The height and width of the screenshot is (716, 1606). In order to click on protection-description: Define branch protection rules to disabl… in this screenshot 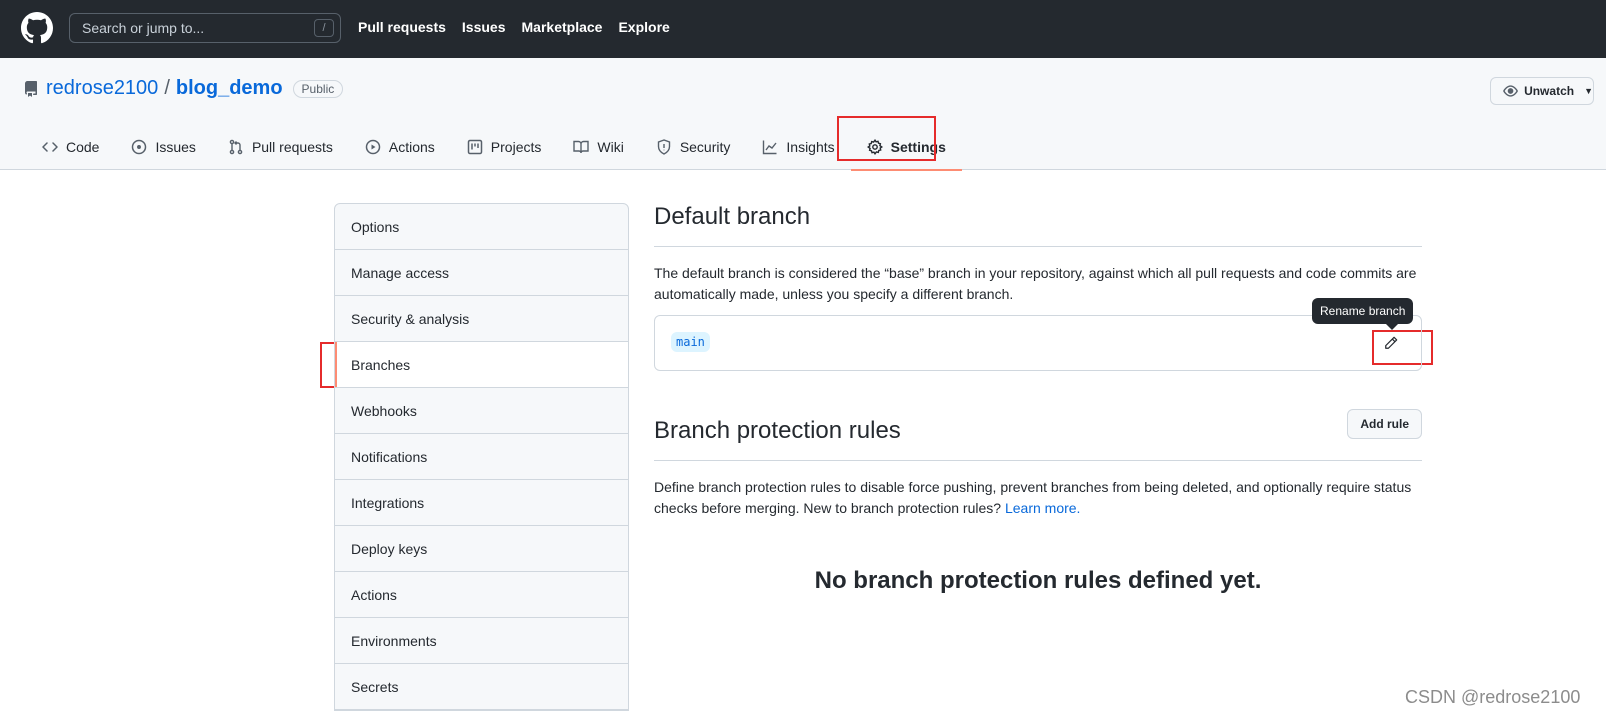, I will do `click(1038, 498)`.